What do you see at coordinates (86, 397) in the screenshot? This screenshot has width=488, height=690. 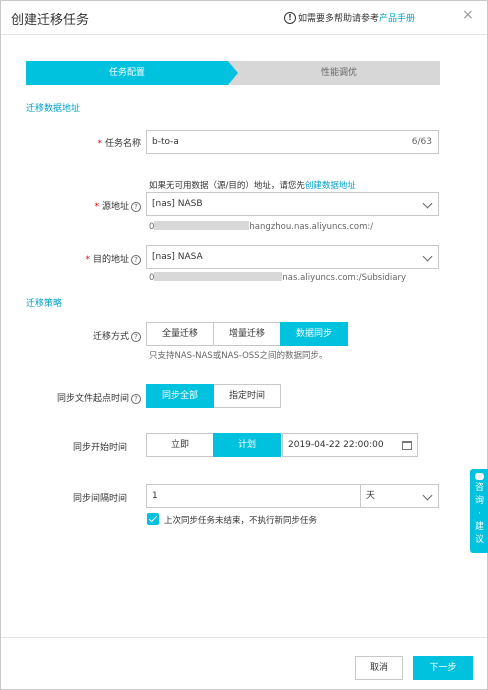 I see `sync-file-start-label: 同步文件起点时间?` at bounding box center [86, 397].